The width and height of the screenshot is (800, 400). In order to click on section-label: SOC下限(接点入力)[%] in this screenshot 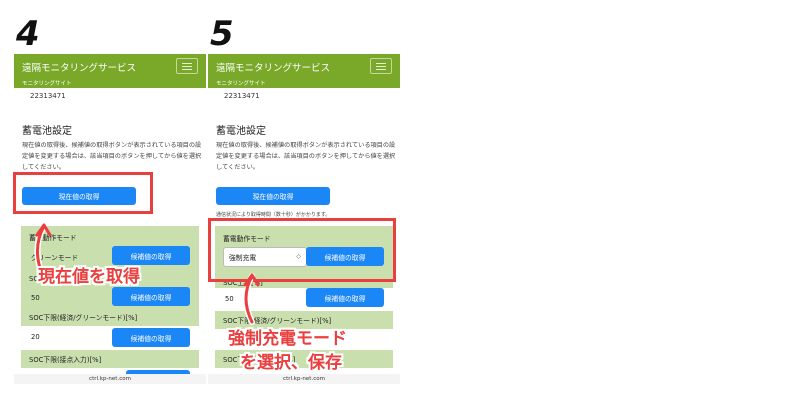, I will do `click(65, 360)`.